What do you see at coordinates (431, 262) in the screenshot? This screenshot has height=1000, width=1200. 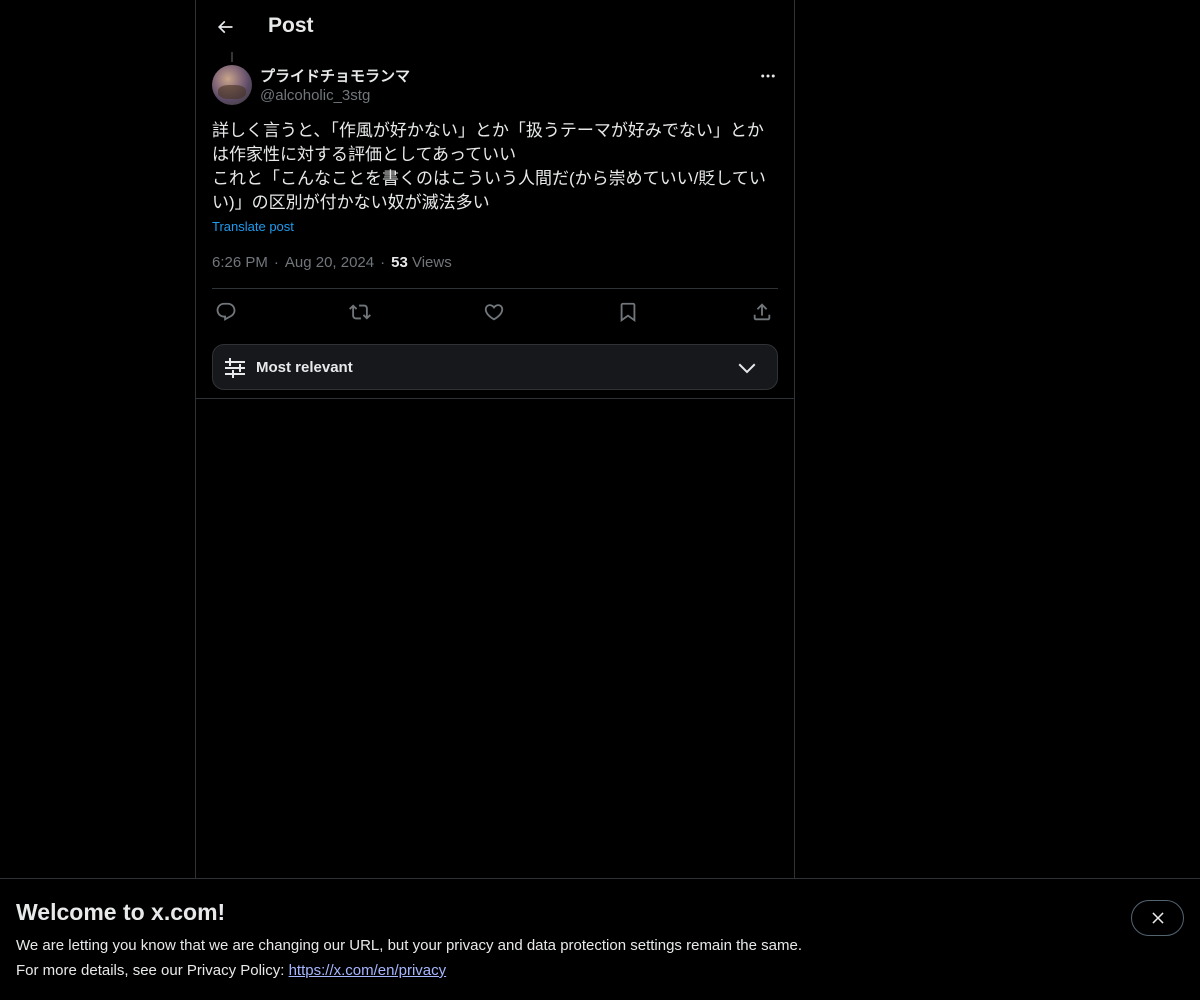 I see `views-label: Views` at bounding box center [431, 262].